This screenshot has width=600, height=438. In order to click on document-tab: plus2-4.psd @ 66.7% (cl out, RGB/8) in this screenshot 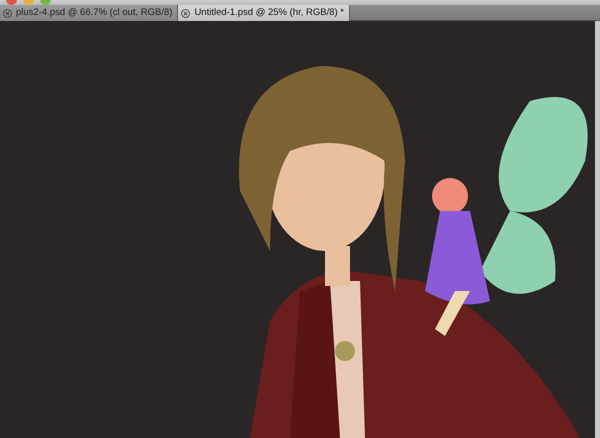, I will do `click(89, 13)`.